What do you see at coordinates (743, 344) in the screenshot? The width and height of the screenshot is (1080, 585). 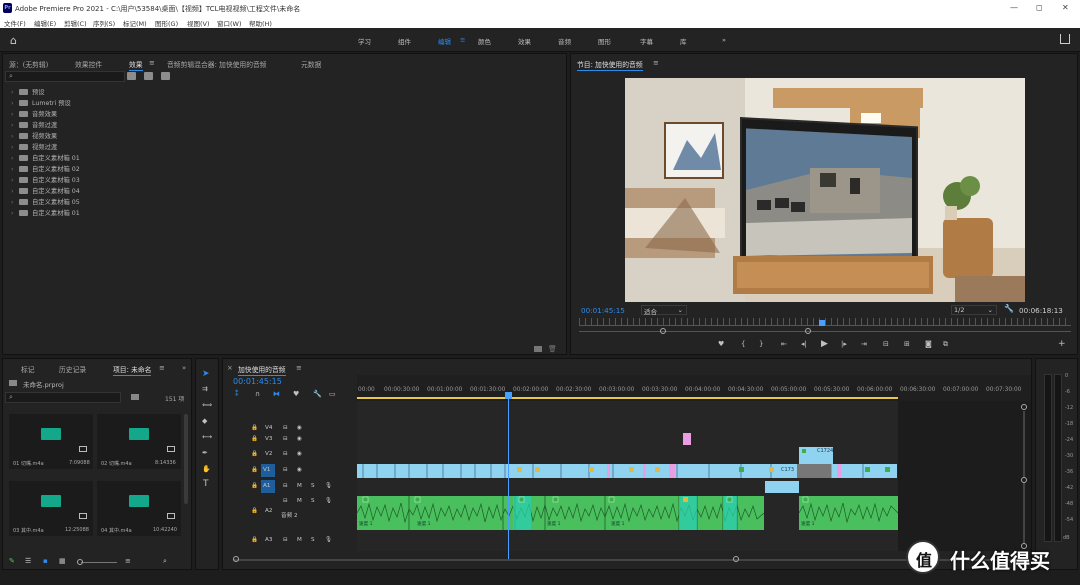 I see `mark-in-icon: {` at bounding box center [743, 344].